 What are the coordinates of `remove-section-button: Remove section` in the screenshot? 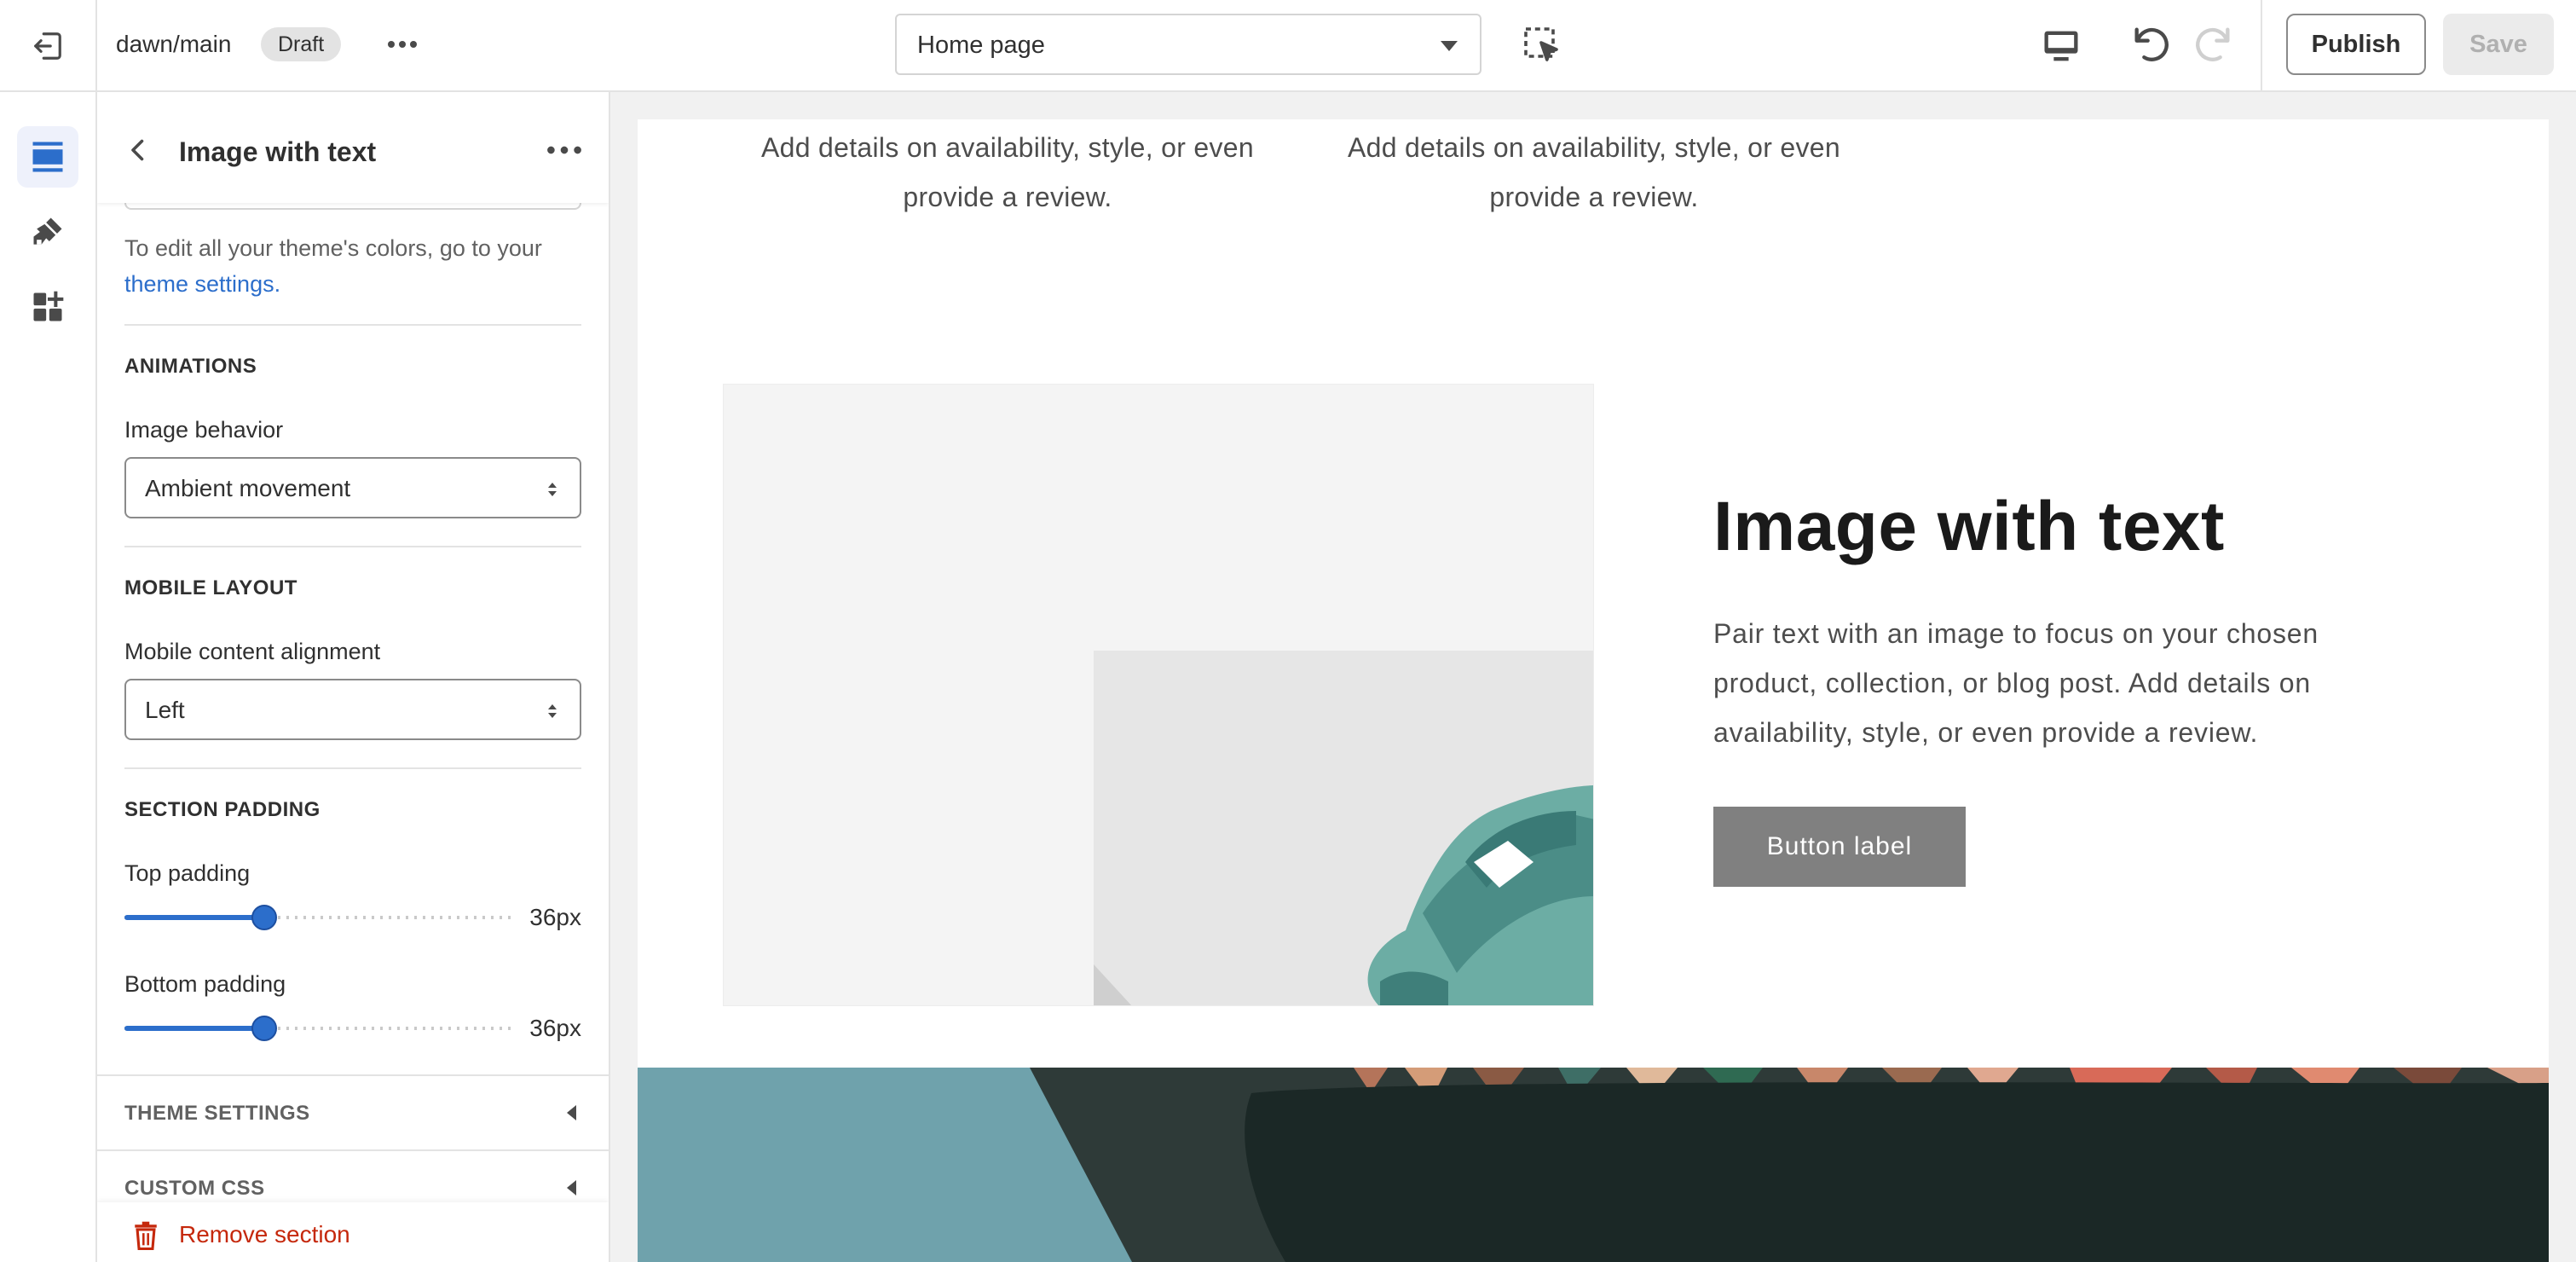 It's located at (353, 1232).